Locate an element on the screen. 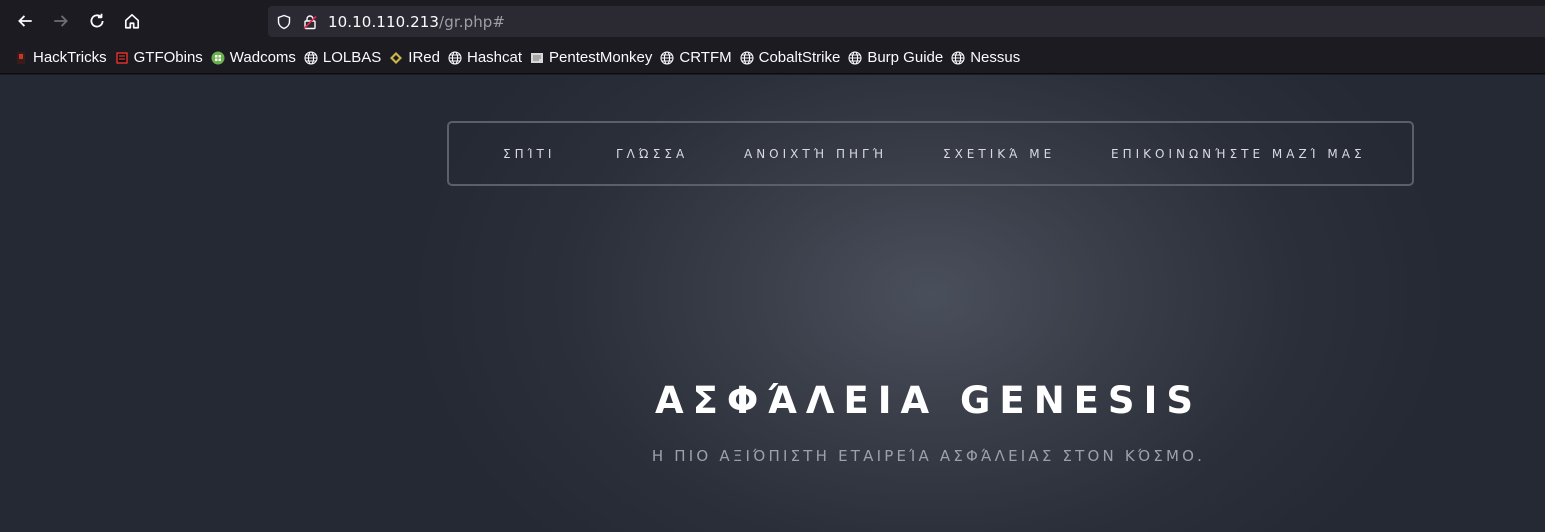  url-text: 10.10.110.213/gr.php# is located at coordinates (416, 22).